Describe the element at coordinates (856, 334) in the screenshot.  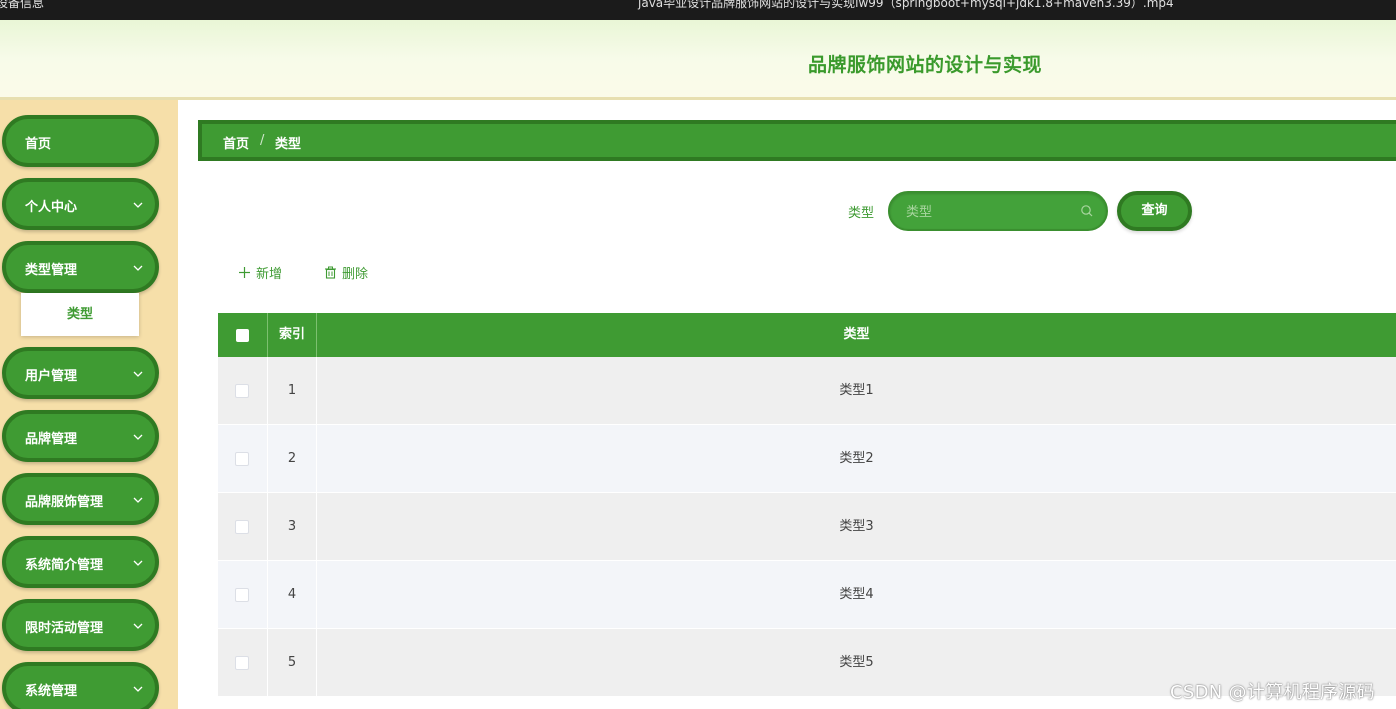
I see `column-header-type: 类型` at that location.